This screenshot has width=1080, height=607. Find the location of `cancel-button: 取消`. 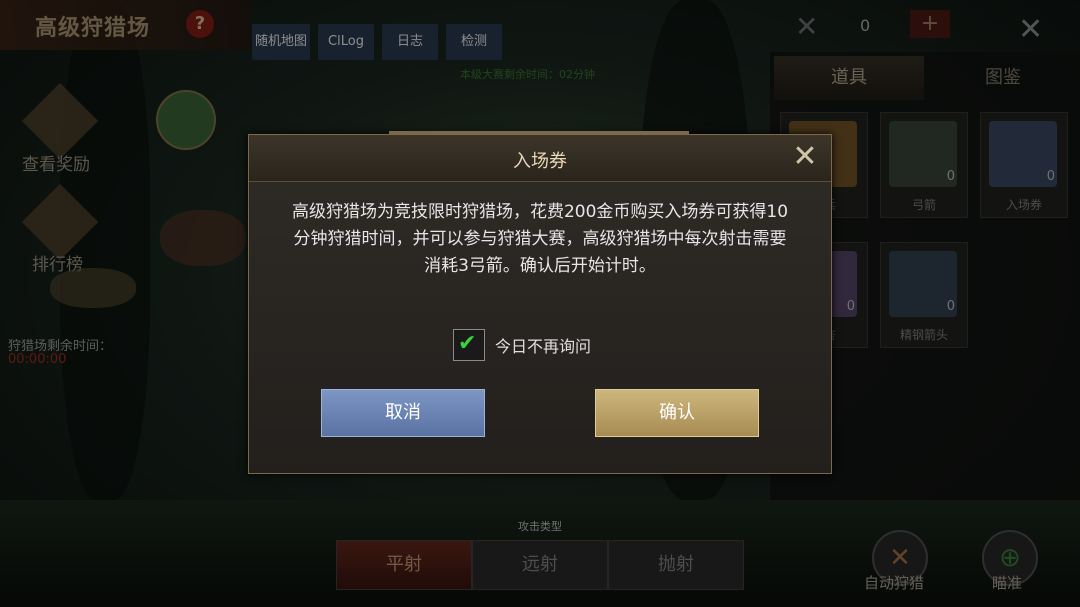

cancel-button: 取消 is located at coordinates (403, 413).